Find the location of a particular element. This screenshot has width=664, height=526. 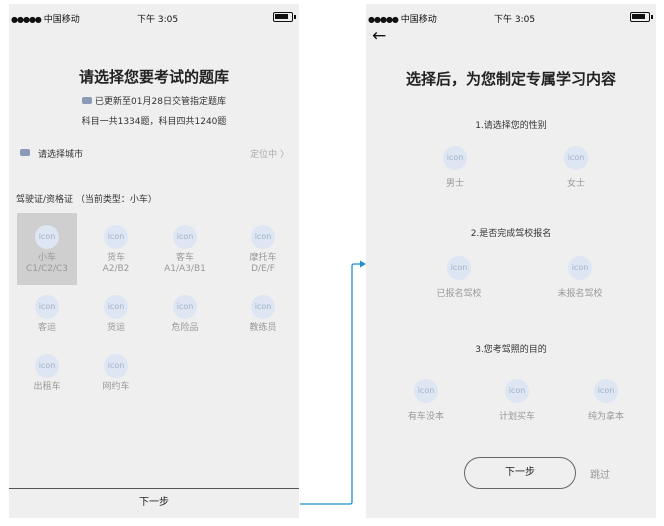

category-hazmat: icon 危险品 is located at coordinates (185, 319).